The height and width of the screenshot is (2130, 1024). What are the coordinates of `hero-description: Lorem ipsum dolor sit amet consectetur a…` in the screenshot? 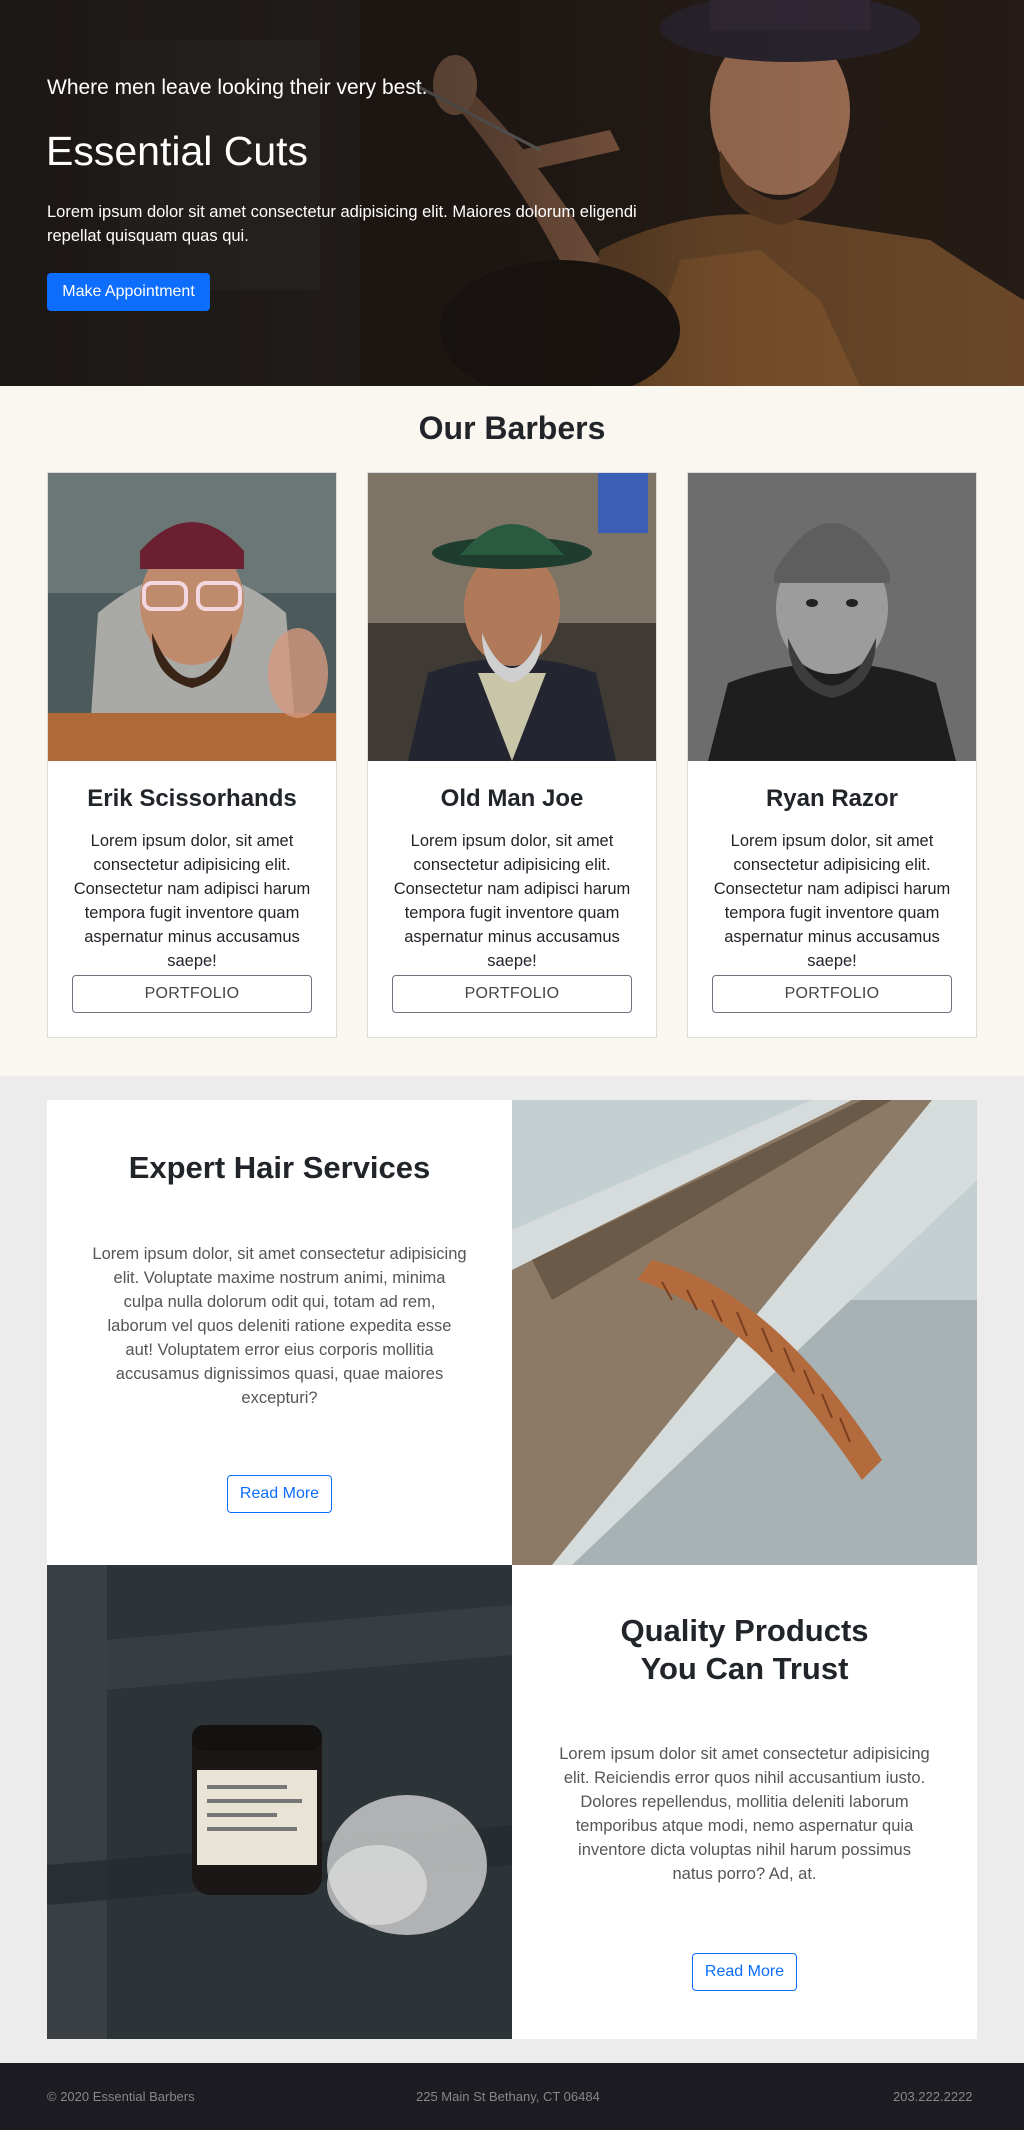 It's located at (342, 224).